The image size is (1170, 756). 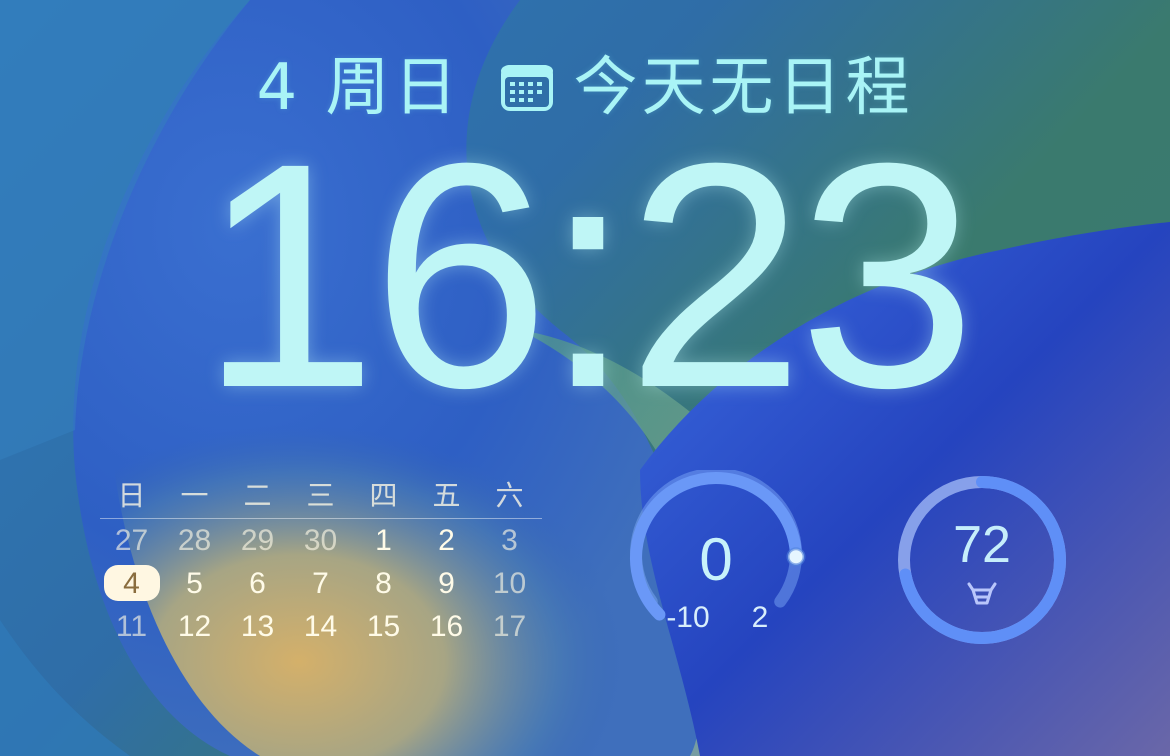 I want to click on bull-head-icon, so click(x=982, y=593).